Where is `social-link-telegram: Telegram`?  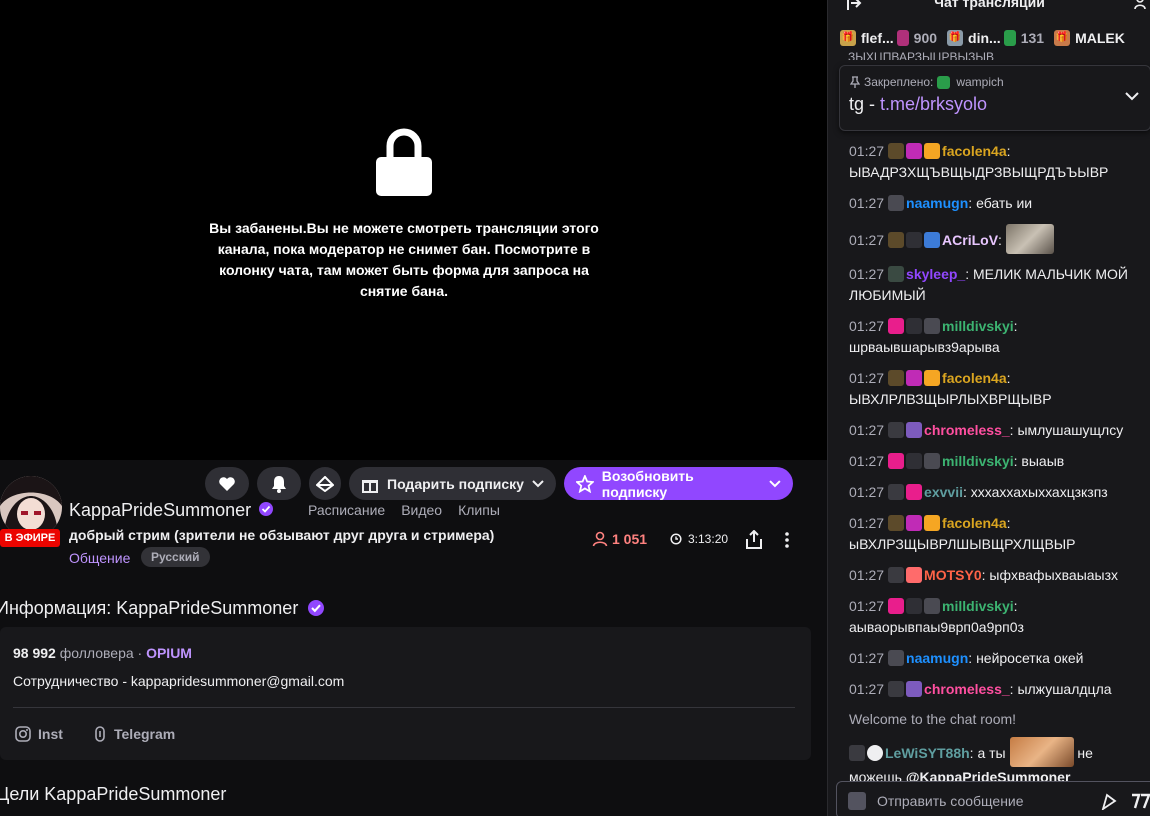 social-link-telegram: Telegram is located at coordinates (134, 734).